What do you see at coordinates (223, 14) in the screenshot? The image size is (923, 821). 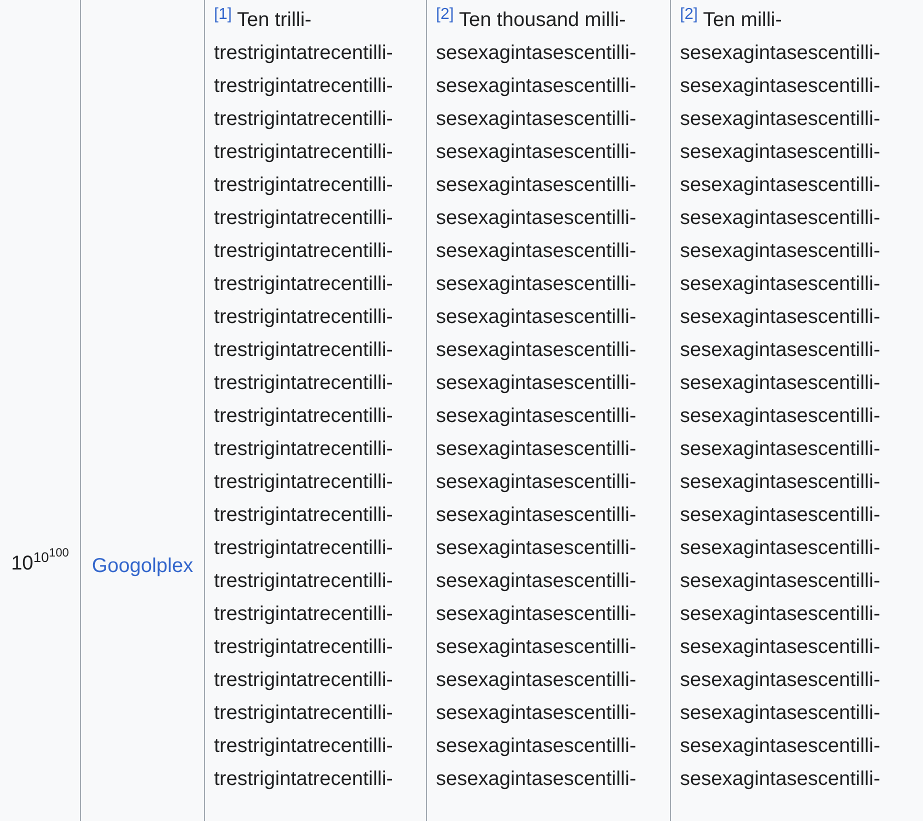 I see `footnote-link: [1]` at bounding box center [223, 14].